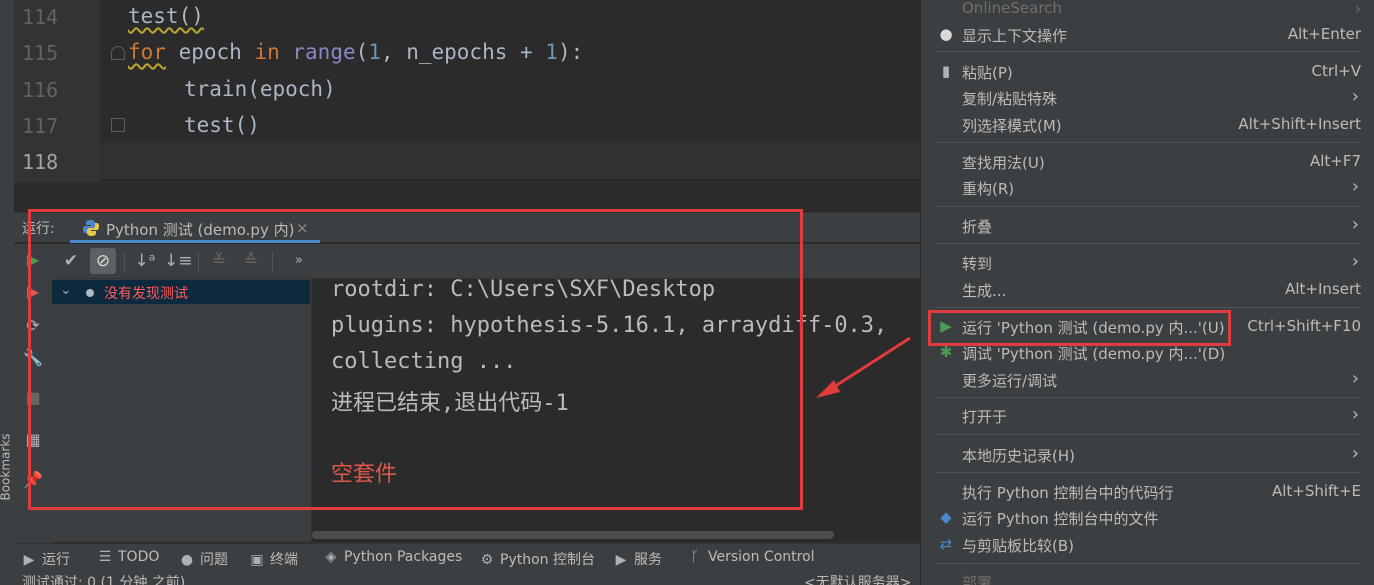 The height and width of the screenshot is (585, 1374). I want to click on server-status: <无默认服务器>, so click(857, 578).